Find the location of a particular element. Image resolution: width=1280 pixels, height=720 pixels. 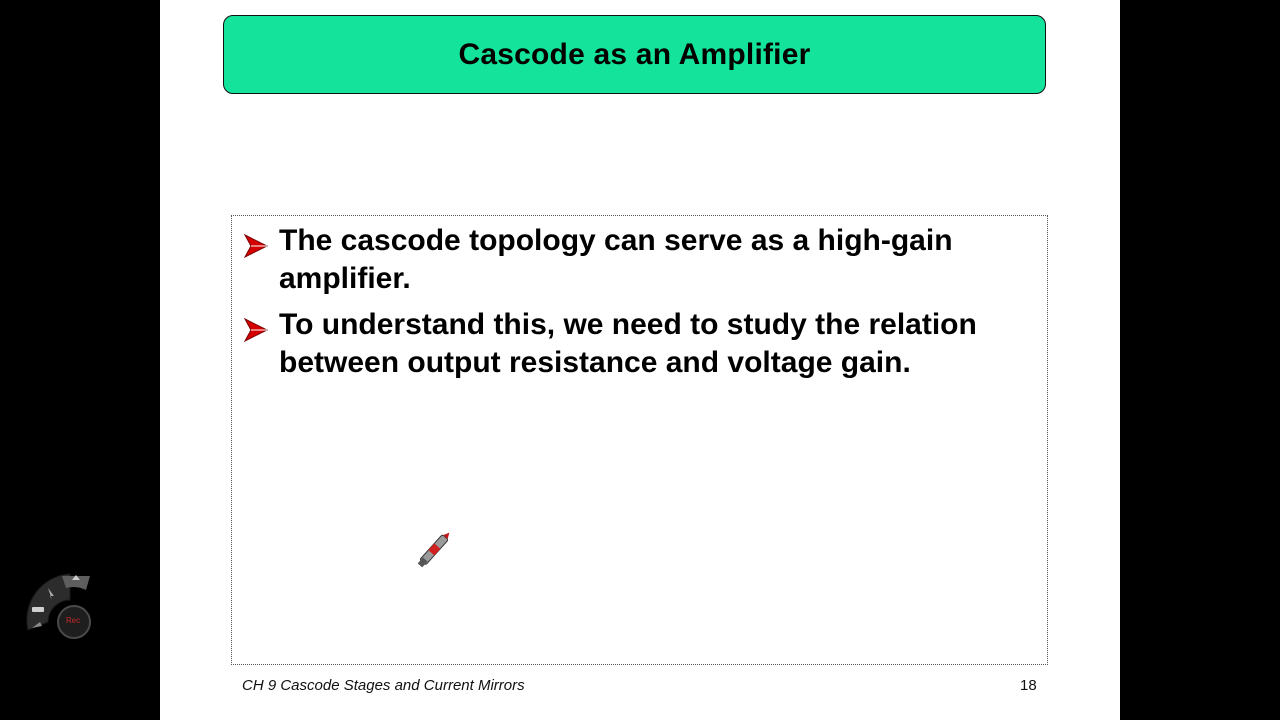

pen-cursor-icon is located at coordinates (433, 550).